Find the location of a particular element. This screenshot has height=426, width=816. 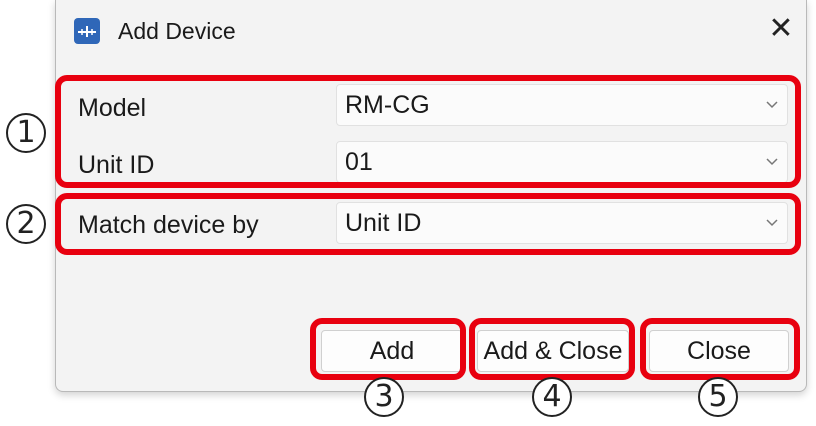

dialog-title: Add Device is located at coordinates (177, 31).